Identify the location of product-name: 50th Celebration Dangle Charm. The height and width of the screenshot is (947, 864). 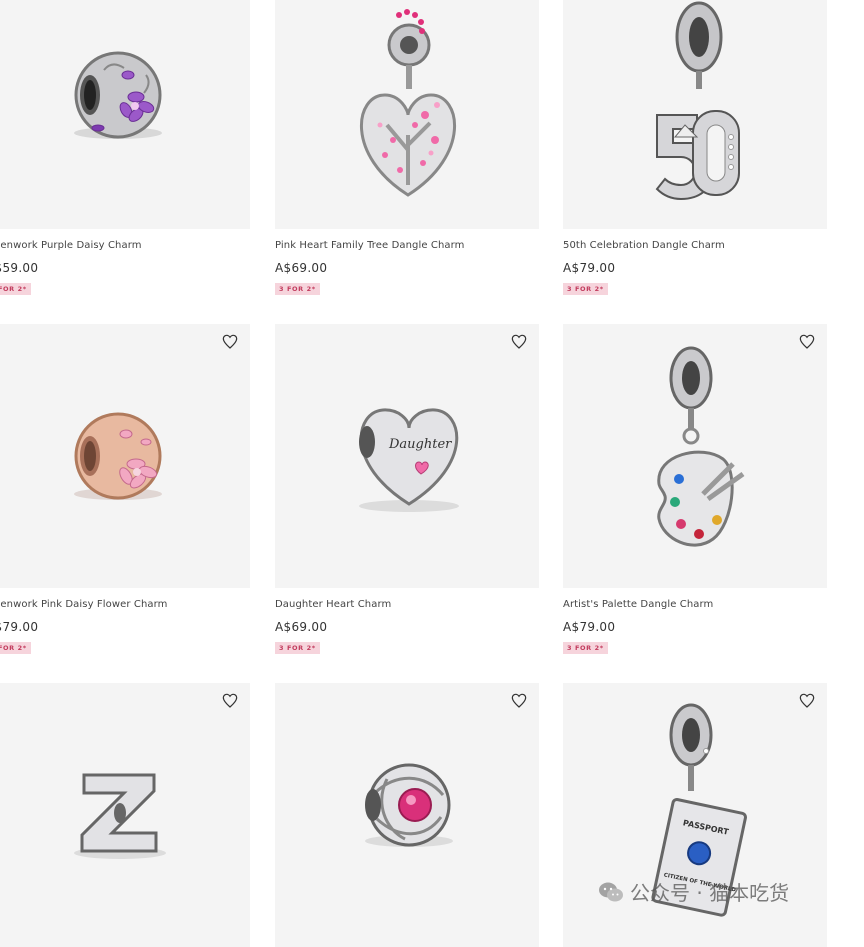
(703, 245).